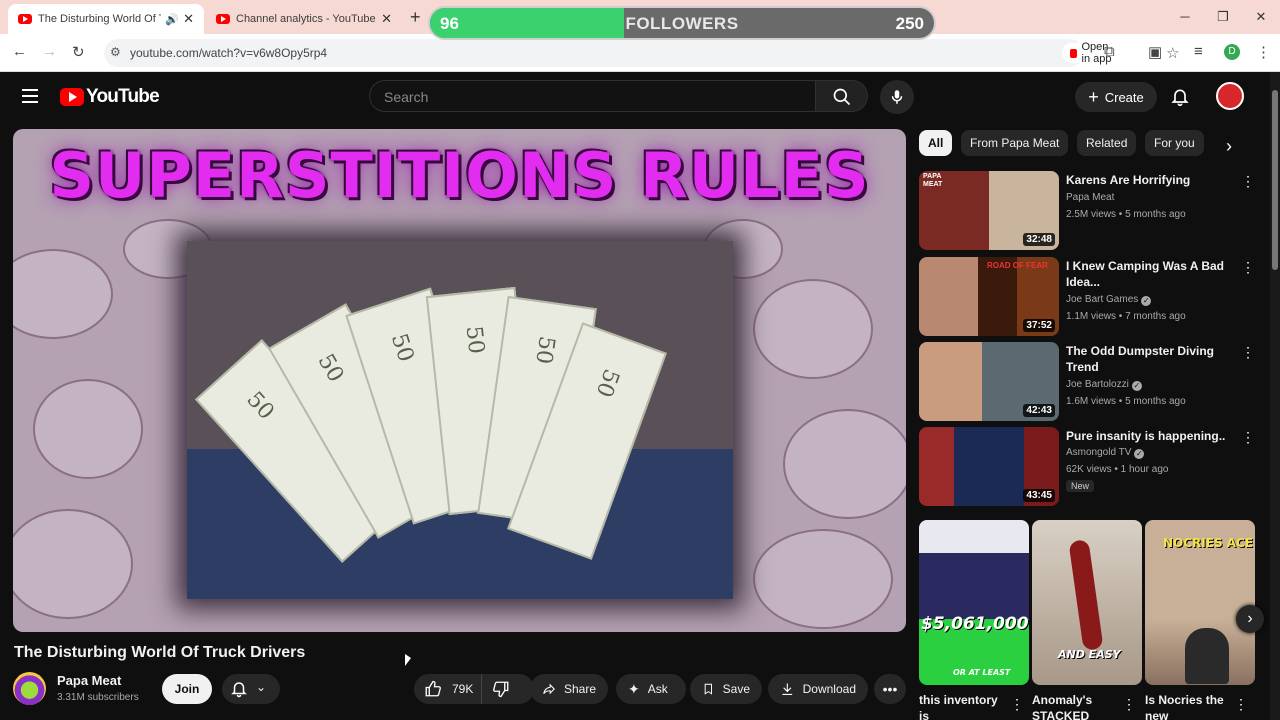  I want to click on notifications-bell-icon, so click(1180, 97).